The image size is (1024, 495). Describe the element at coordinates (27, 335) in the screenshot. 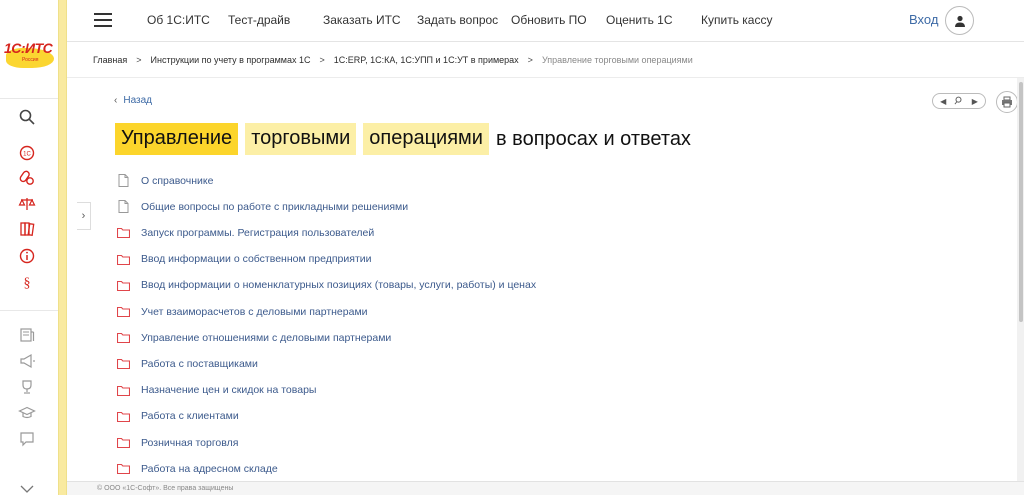

I see `news-icon` at that location.